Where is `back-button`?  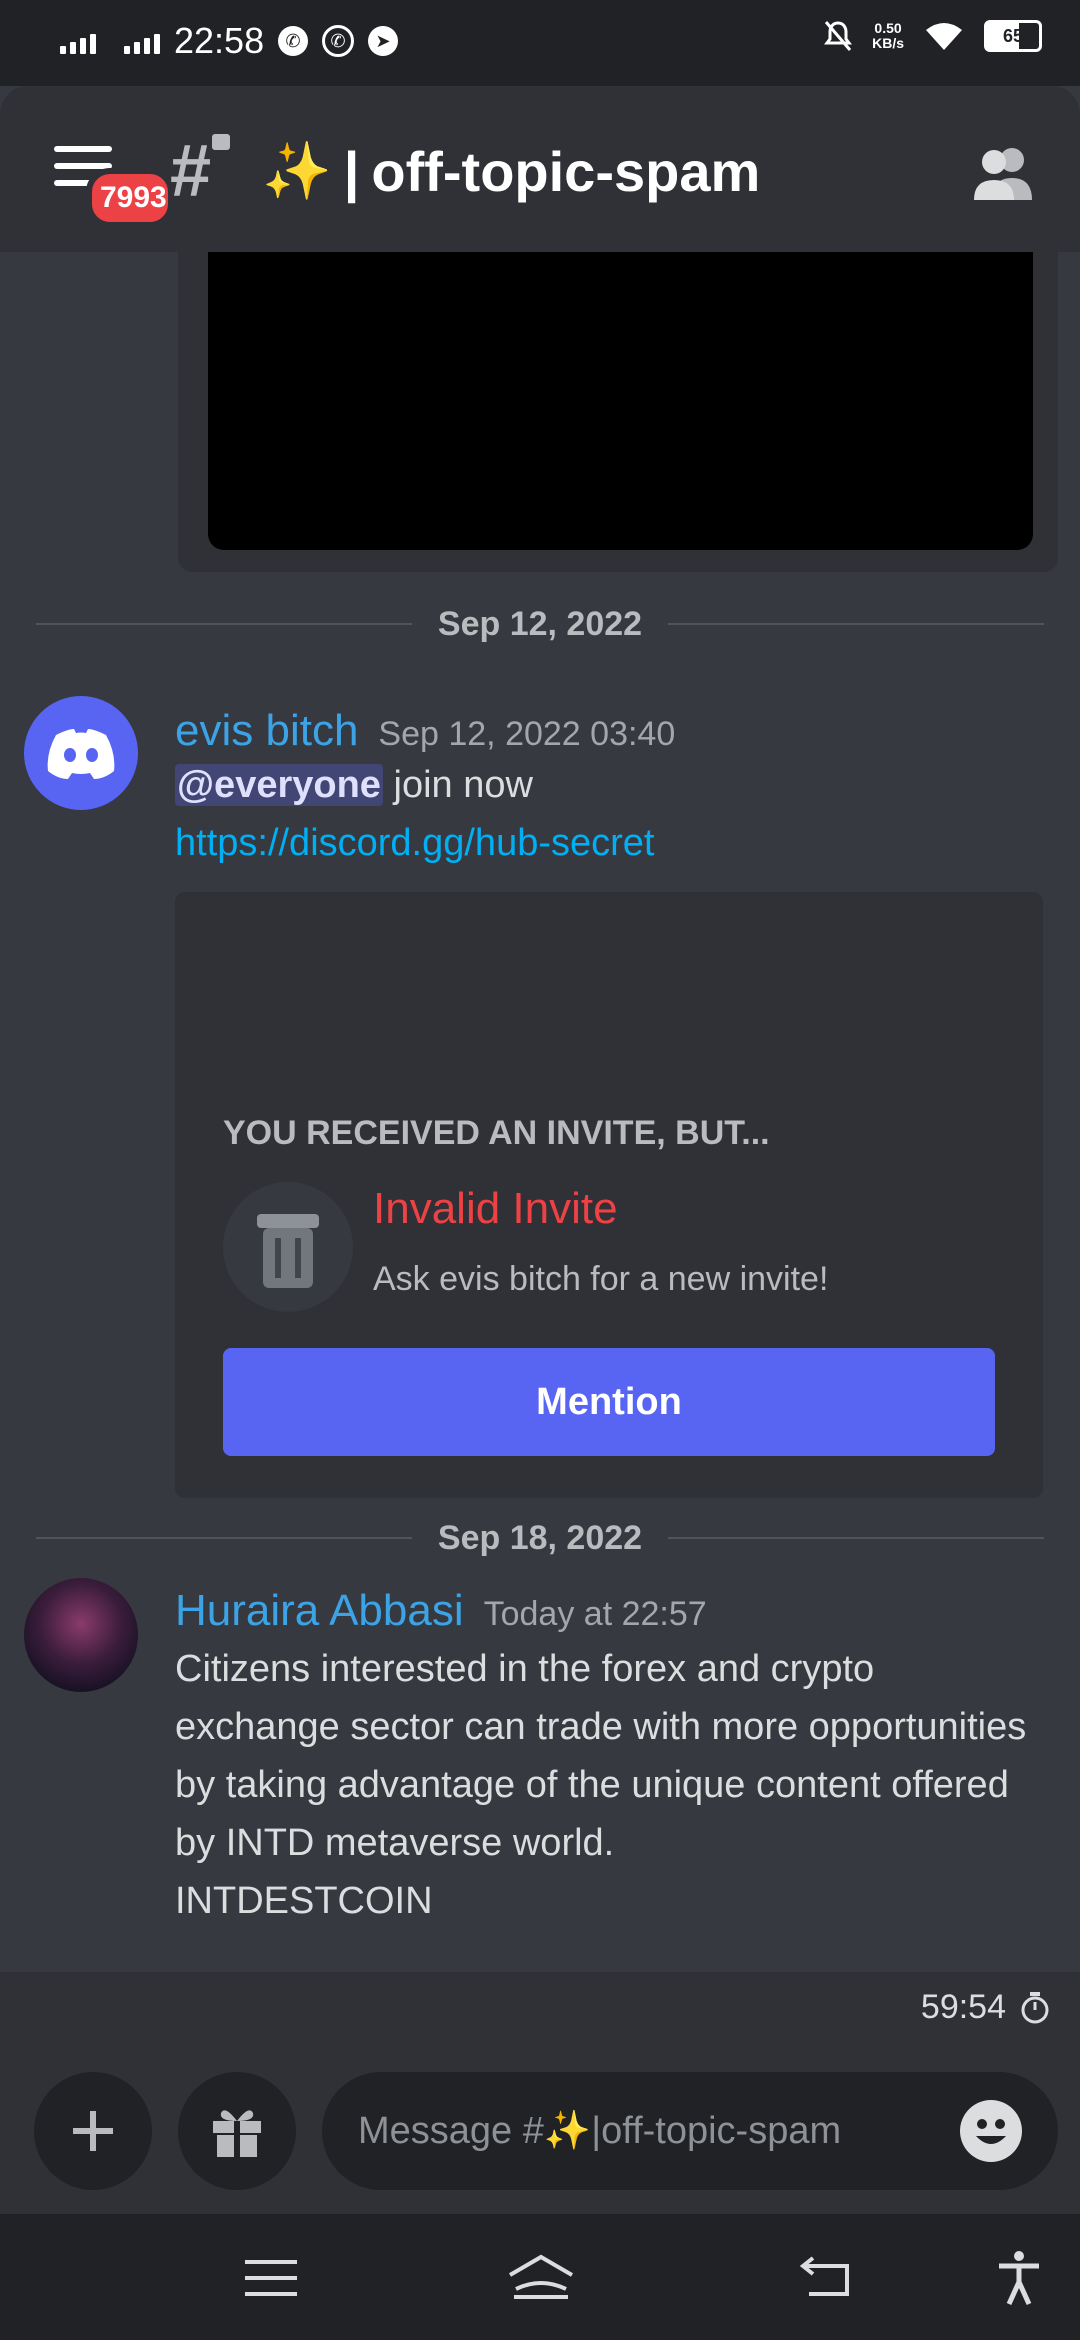 back-button is located at coordinates (825, 2278).